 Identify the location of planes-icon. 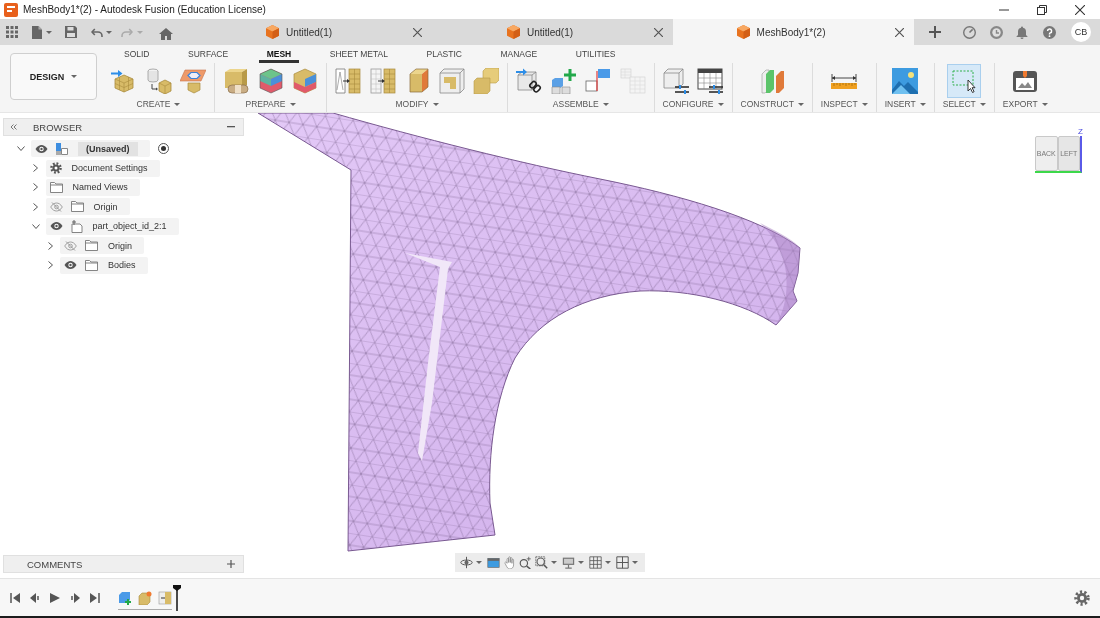
(772, 80).